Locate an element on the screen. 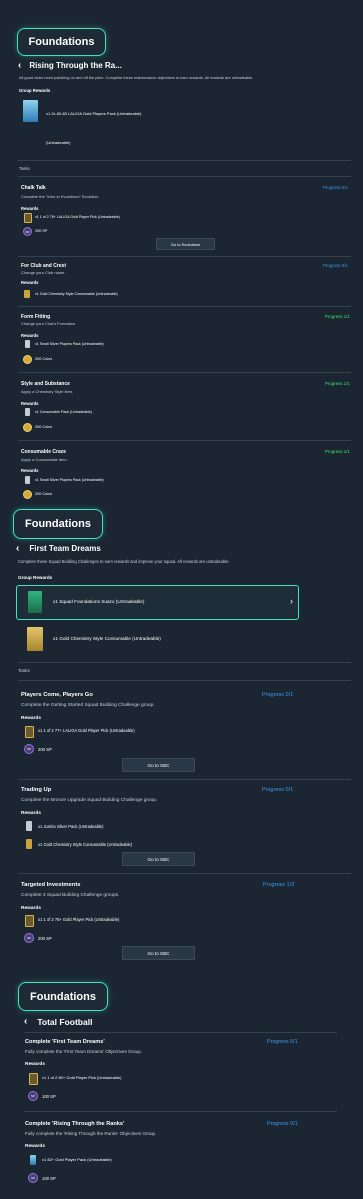 Image resolution: width=363 pixels, height=1199 pixels. task-title: Form Fitting is located at coordinates (36, 317).